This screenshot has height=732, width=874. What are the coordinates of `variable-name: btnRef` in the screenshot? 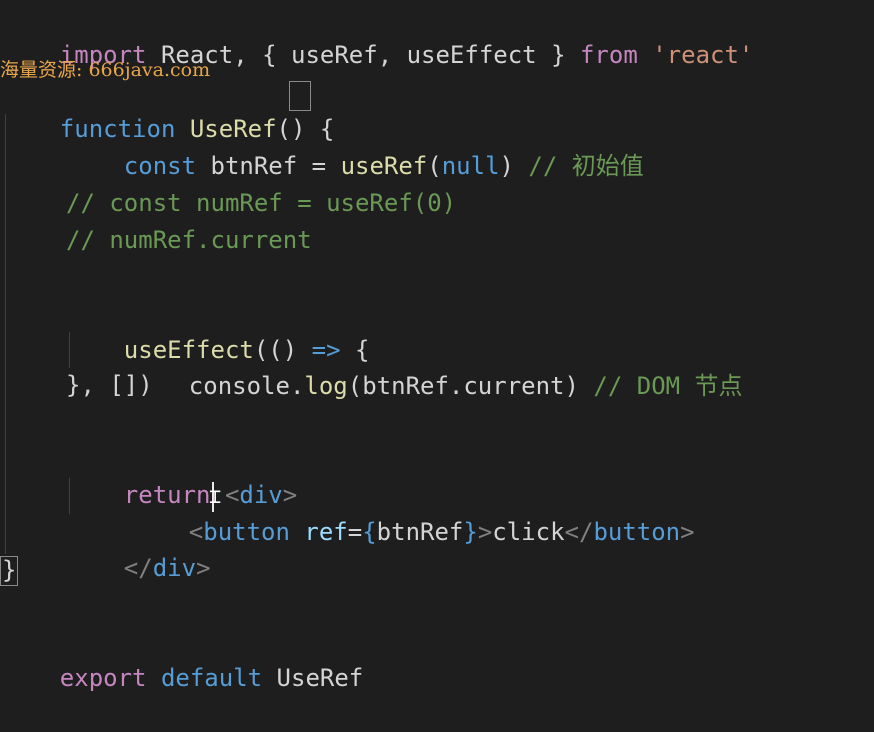 It's located at (247, 166).